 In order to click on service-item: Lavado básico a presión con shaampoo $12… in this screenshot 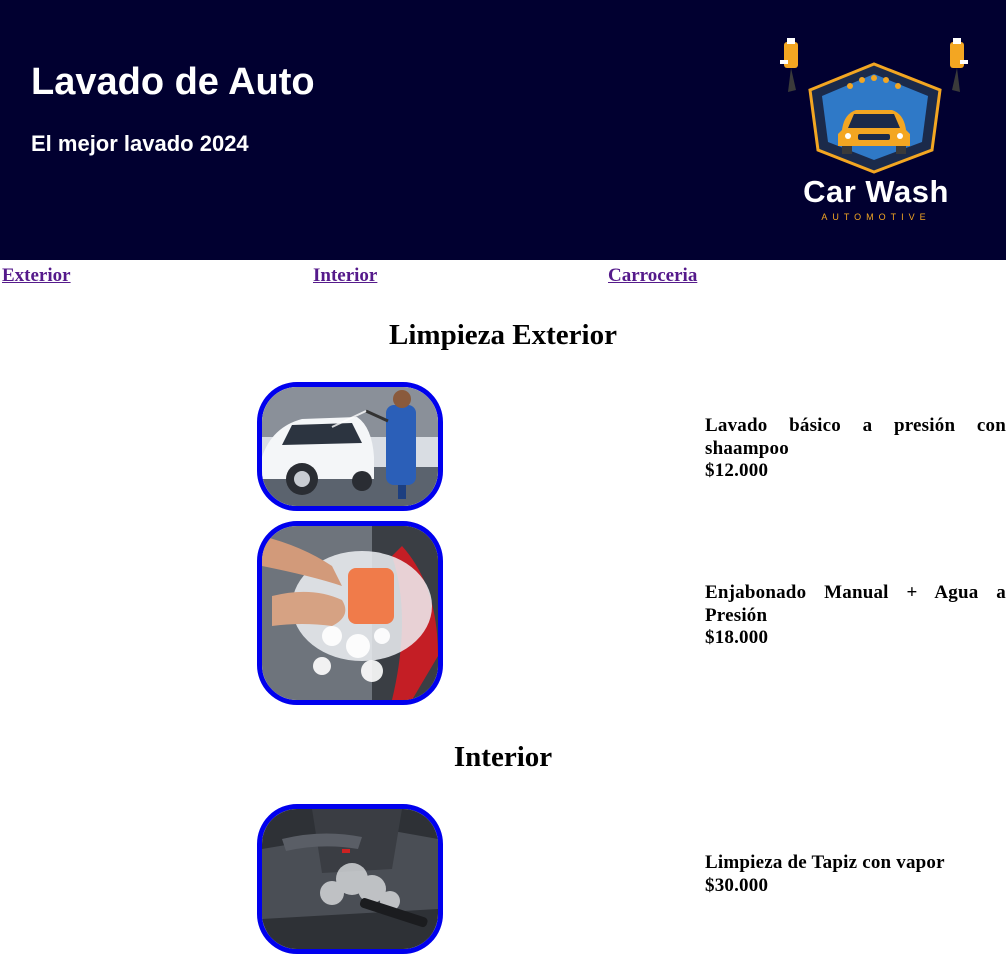, I will do `click(855, 449)`.